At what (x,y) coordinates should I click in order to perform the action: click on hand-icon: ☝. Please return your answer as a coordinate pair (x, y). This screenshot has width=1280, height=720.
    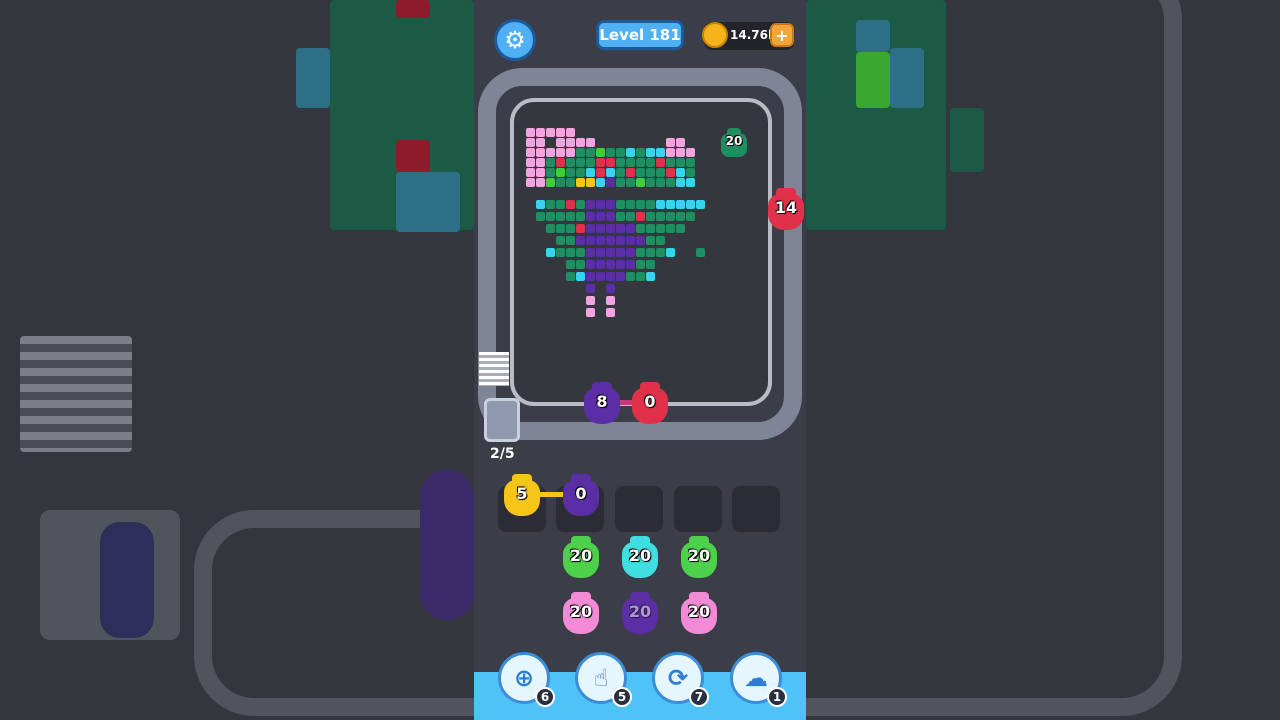
    Looking at the image, I should click on (601, 678).